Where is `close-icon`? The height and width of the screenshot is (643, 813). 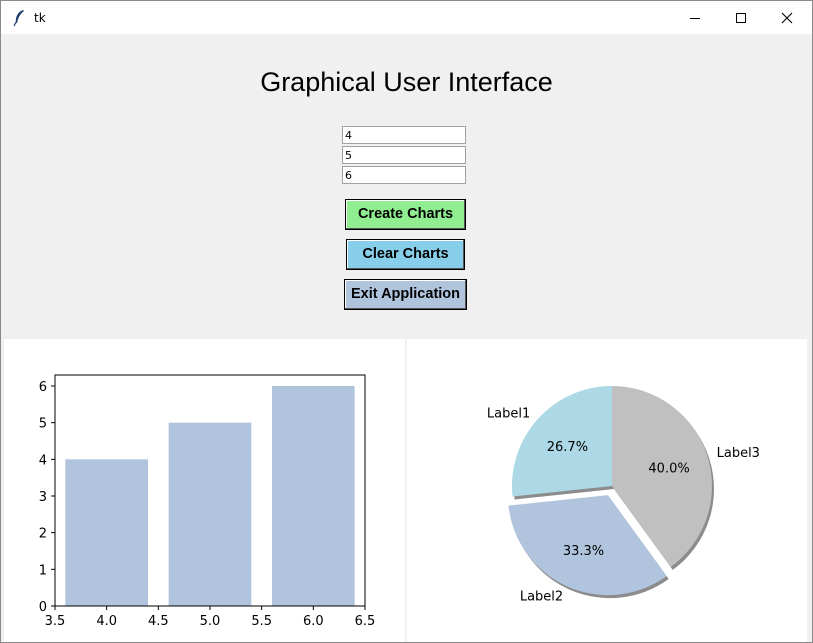
close-icon is located at coordinates (787, 18).